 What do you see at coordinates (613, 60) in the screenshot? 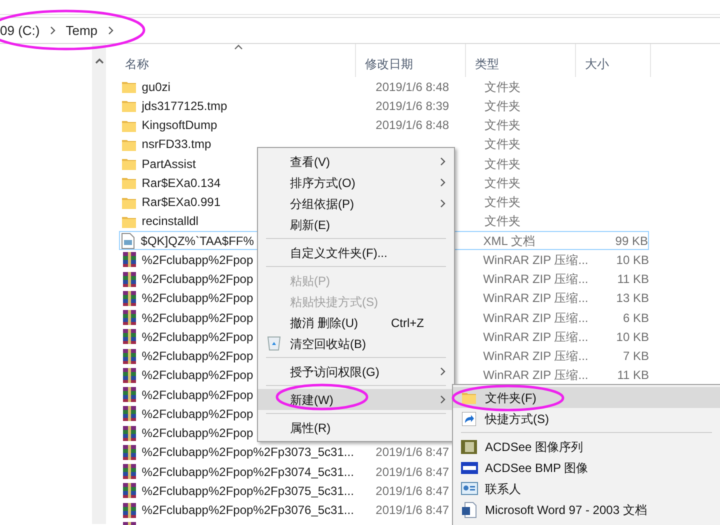
I see `column-header: 大小` at bounding box center [613, 60].